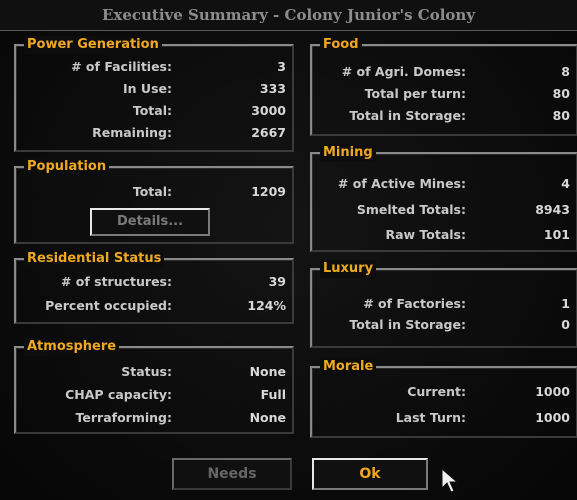 This screenshot has height=500, width=577. I want to click on power-in-use-label: In Use:, so click(147, 88).